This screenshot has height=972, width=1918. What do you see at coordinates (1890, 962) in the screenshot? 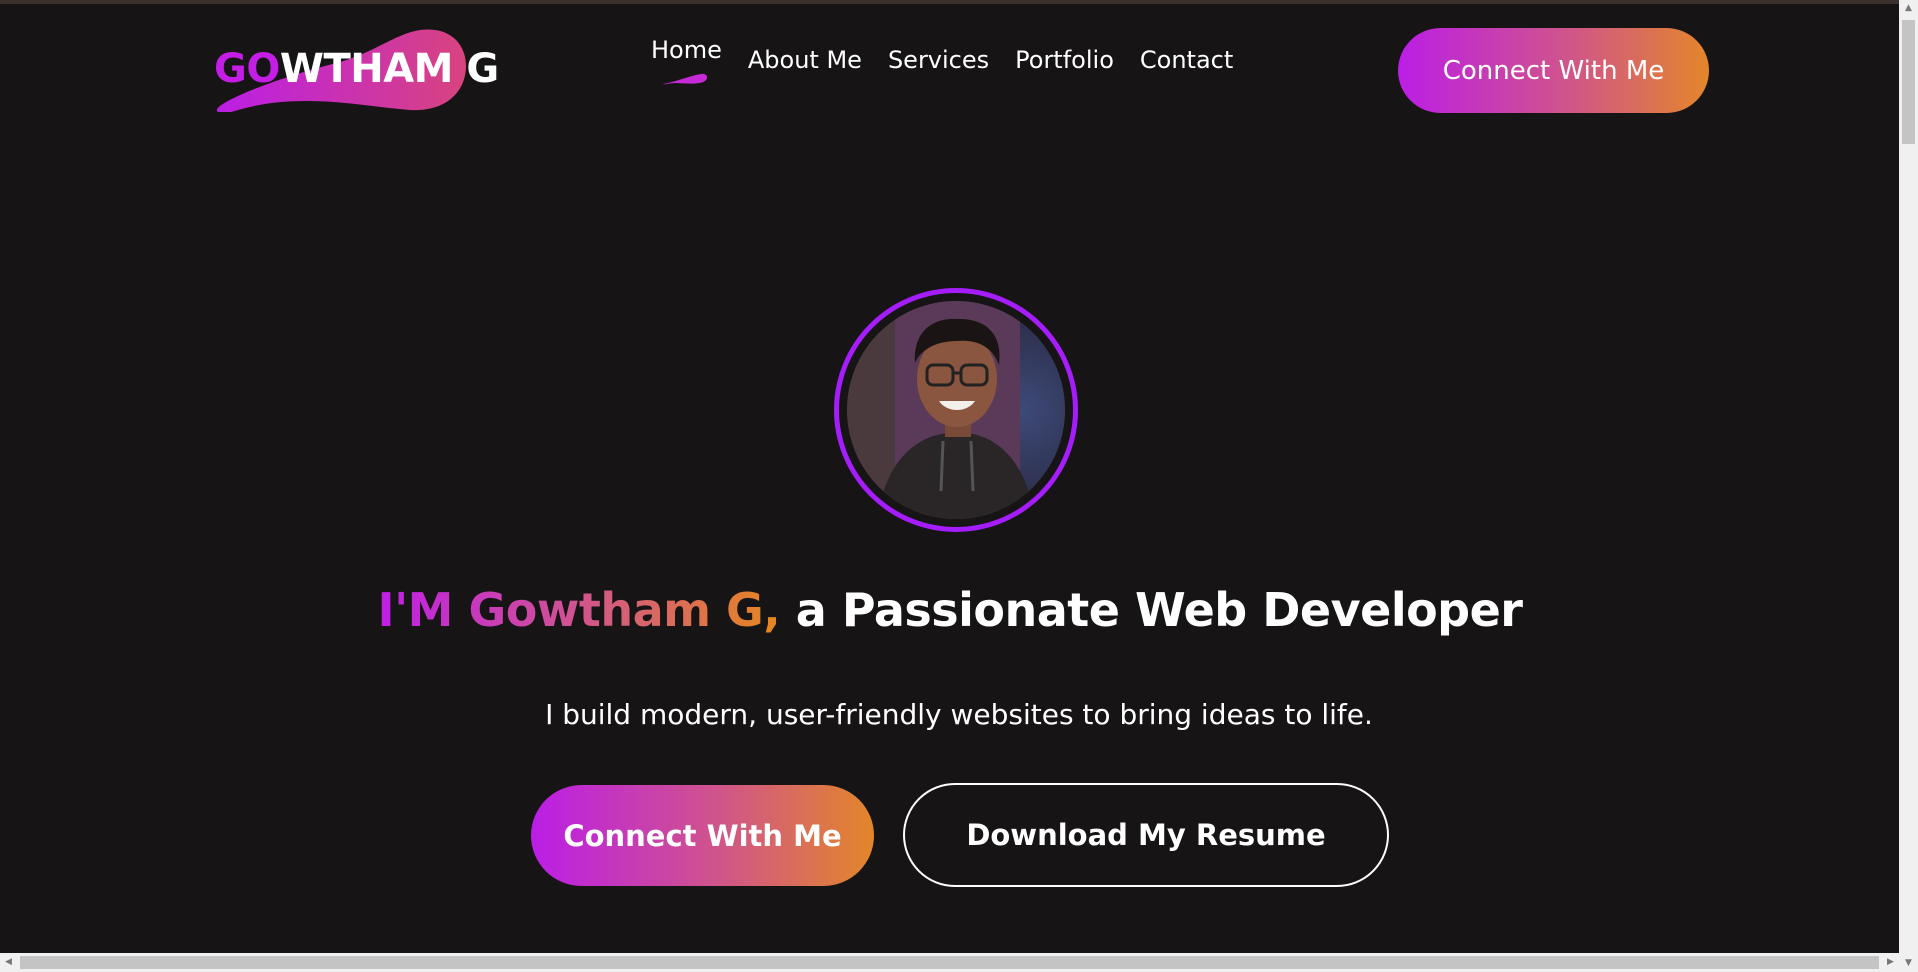
I see `scroll-right-icon: ▶` at bounding box center [1890, 962].